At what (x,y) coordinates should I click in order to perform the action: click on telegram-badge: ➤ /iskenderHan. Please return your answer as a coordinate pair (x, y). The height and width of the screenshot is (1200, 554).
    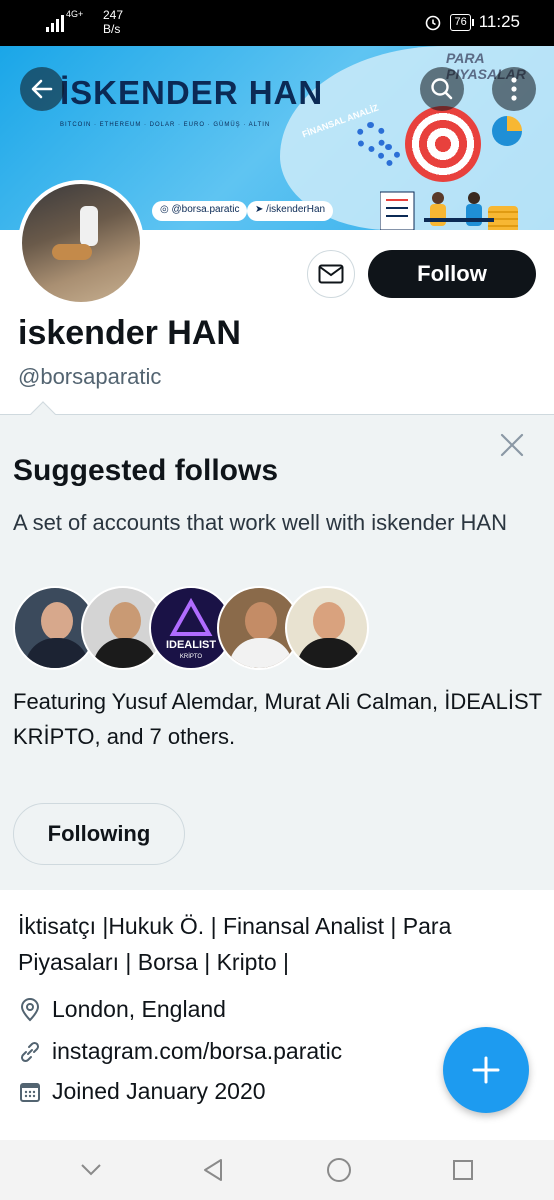
    Looking at the image, I should click on (290, 211).